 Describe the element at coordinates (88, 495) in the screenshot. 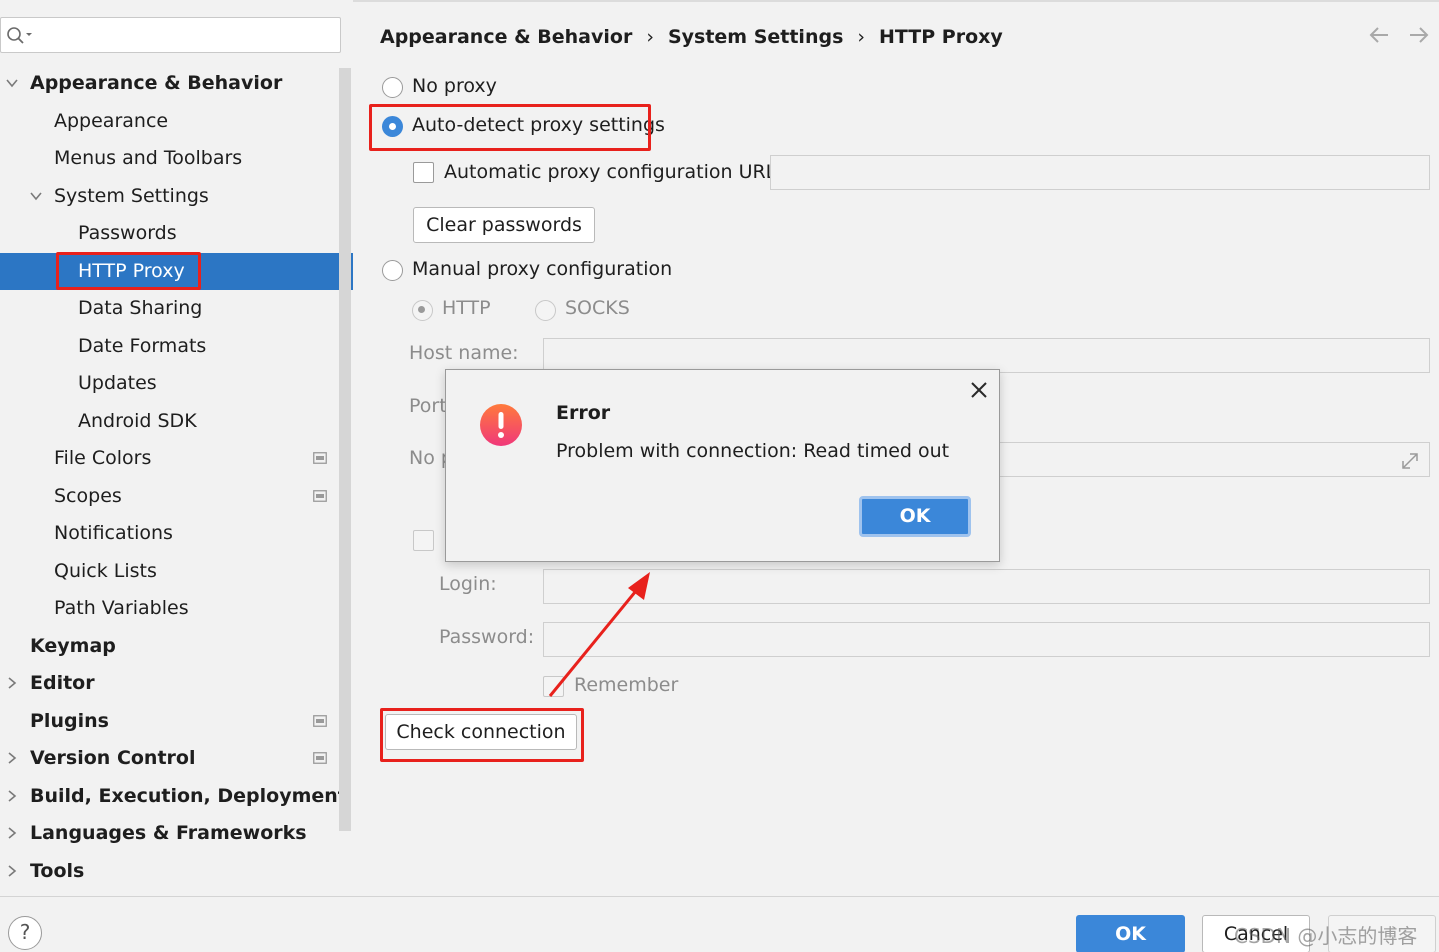

I see `sidebar-item-label: Scopes` at that location.